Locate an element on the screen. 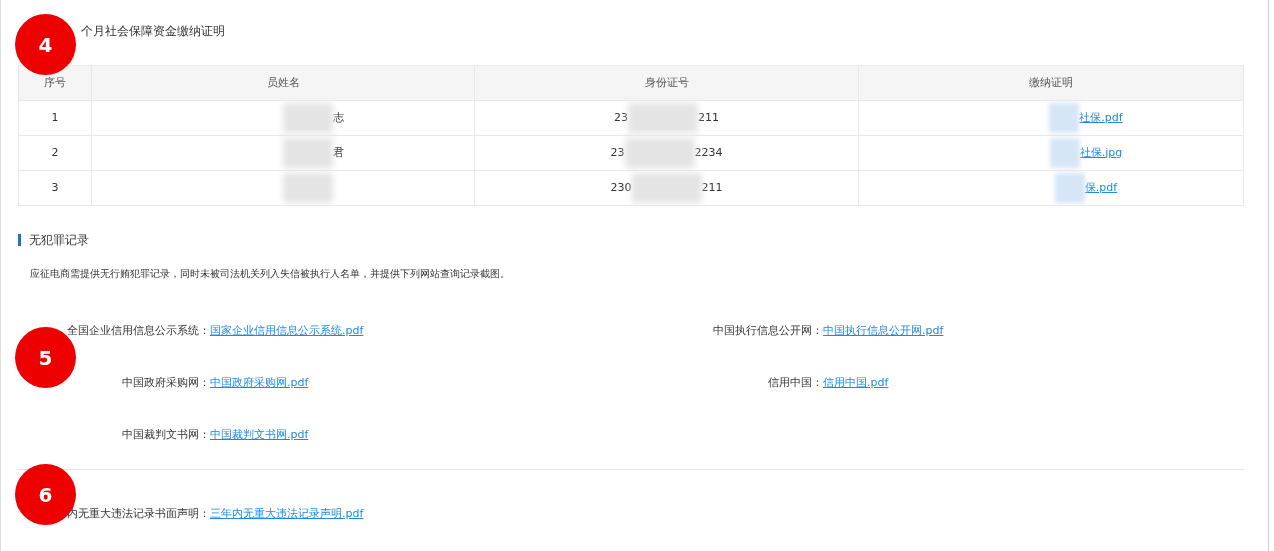 The height and width of the screenshot is (551, 1274). description: 应征电商需提供无行贿犯罪记录，同时未被司法机关列入失信被执行人名单，并提供下列网站查询记录截图。 is located at coordinates (270, 274).